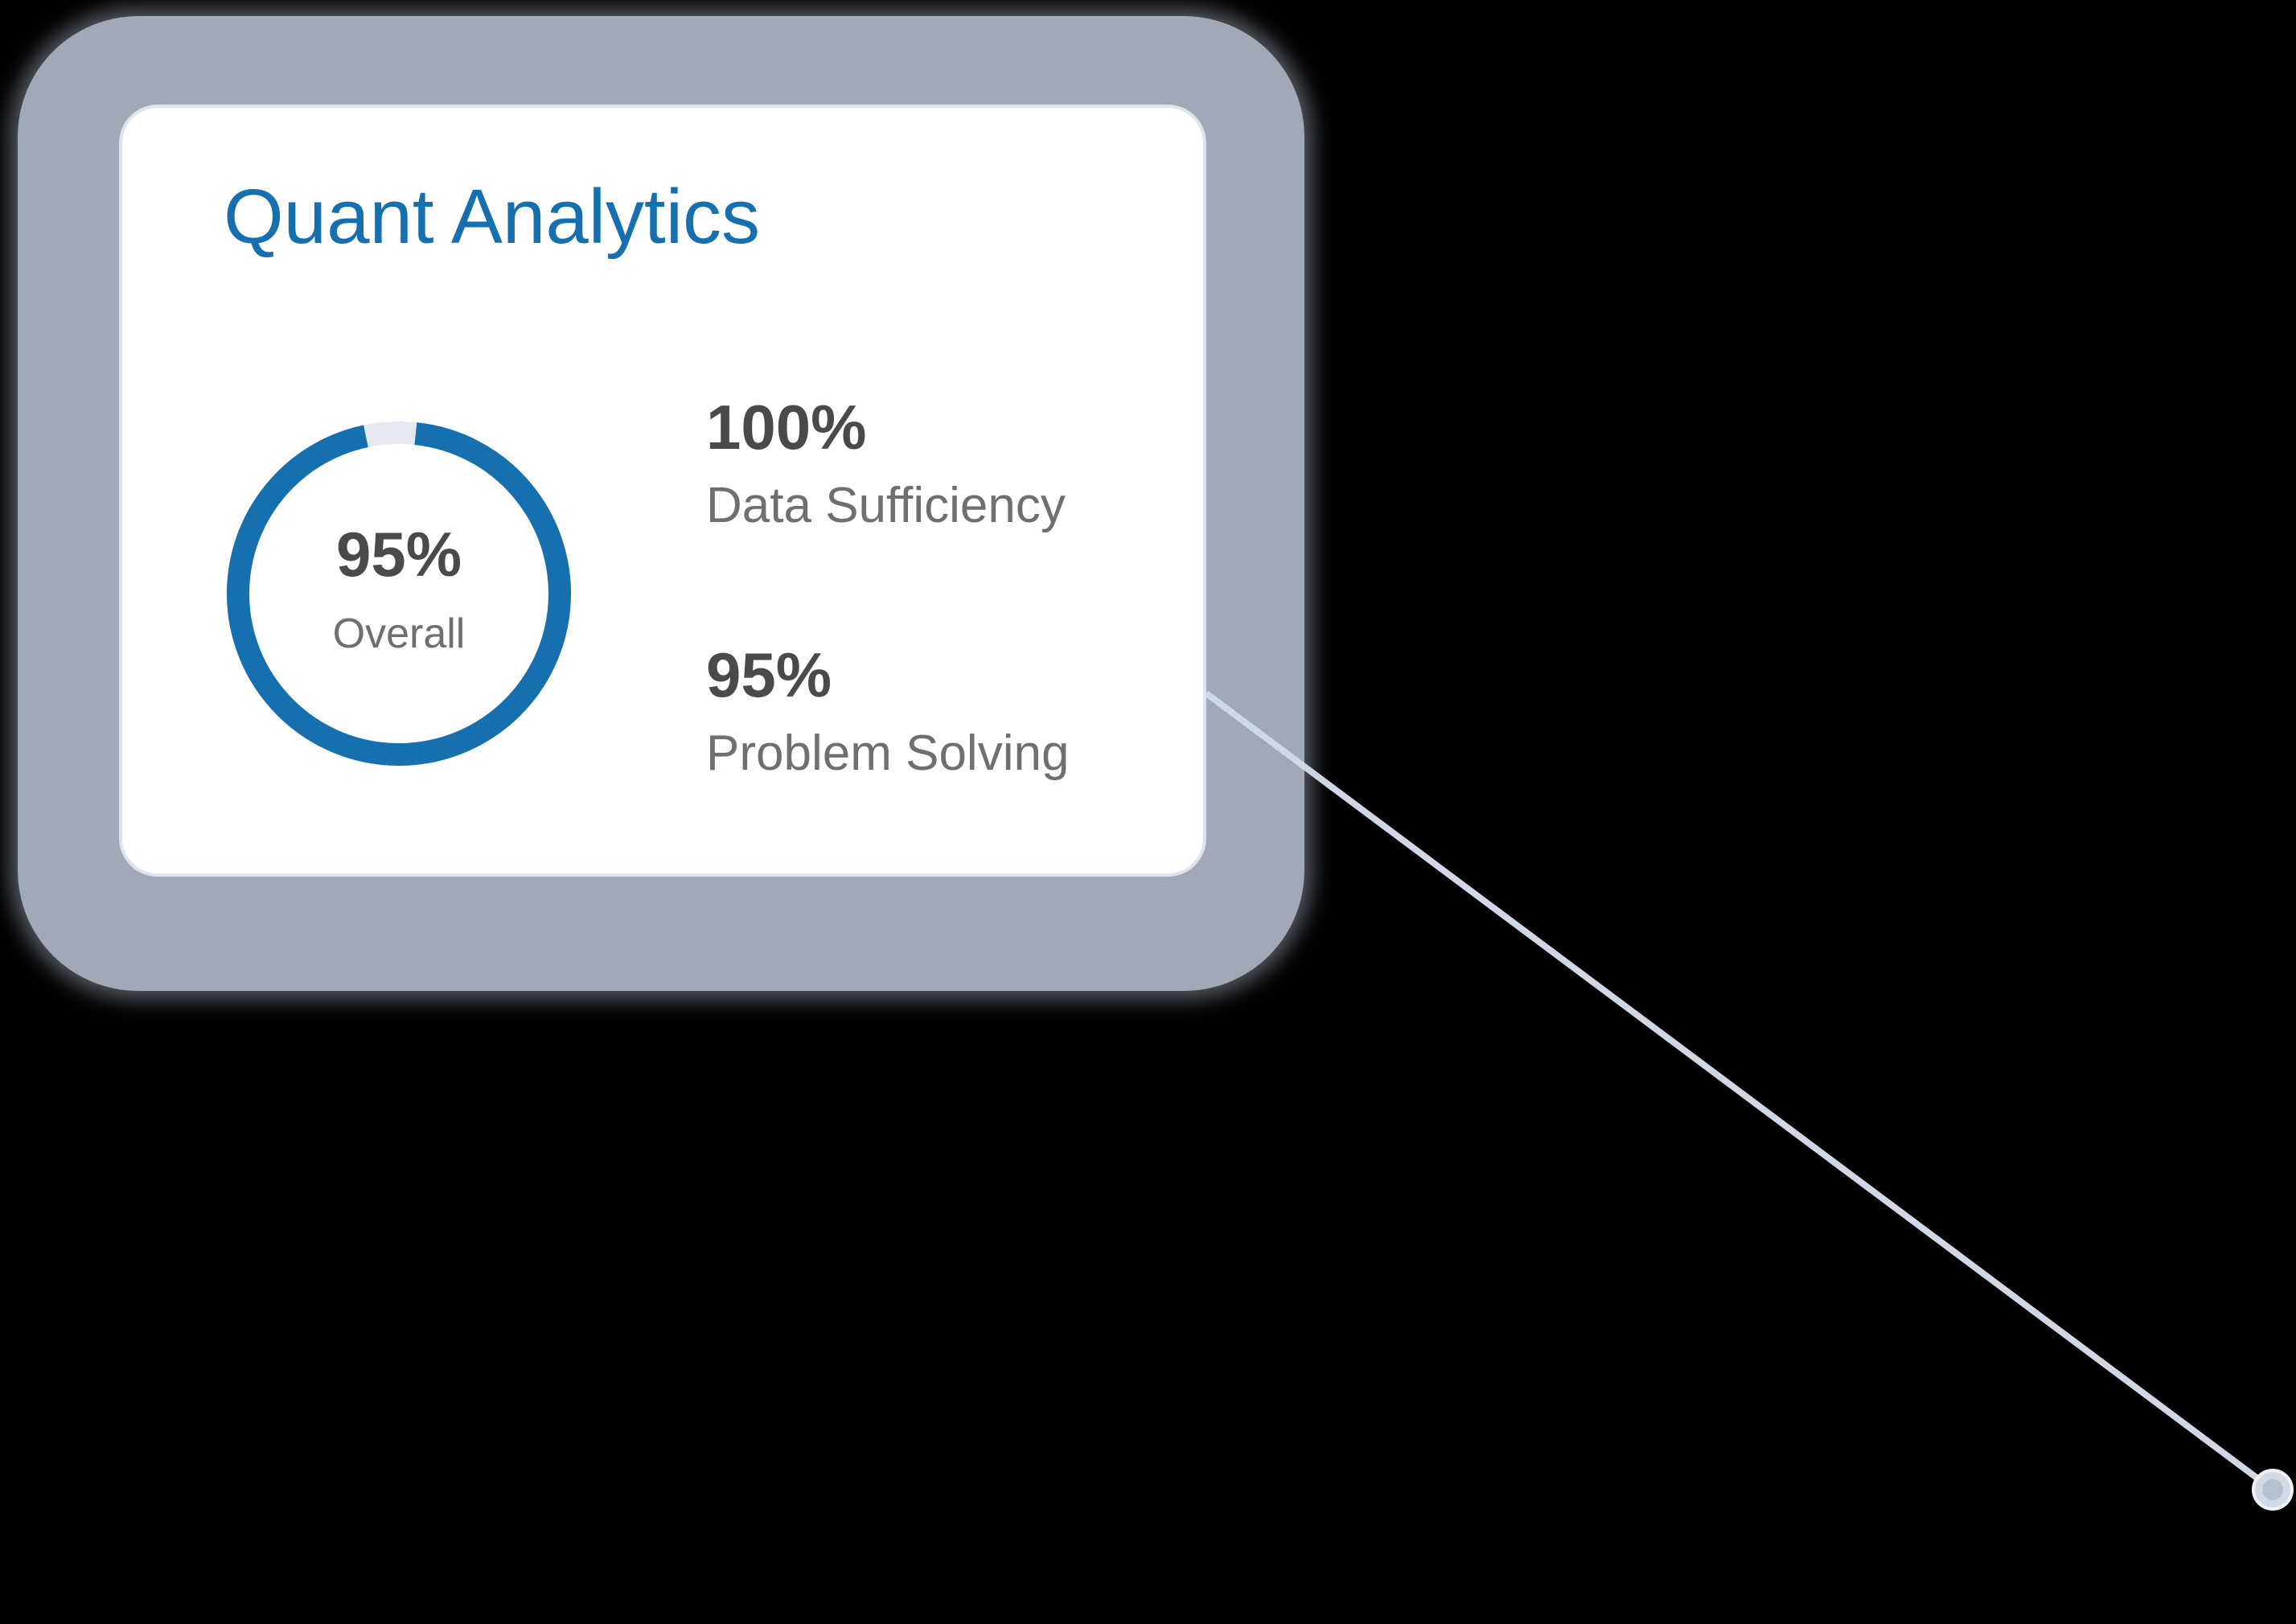 The height and width of the screenshot is (1624, 2296). Describe the element at coordinates (887, 711) in the screenshot. I see `stat-problem-solving: 95% Problem Solving` at that location.